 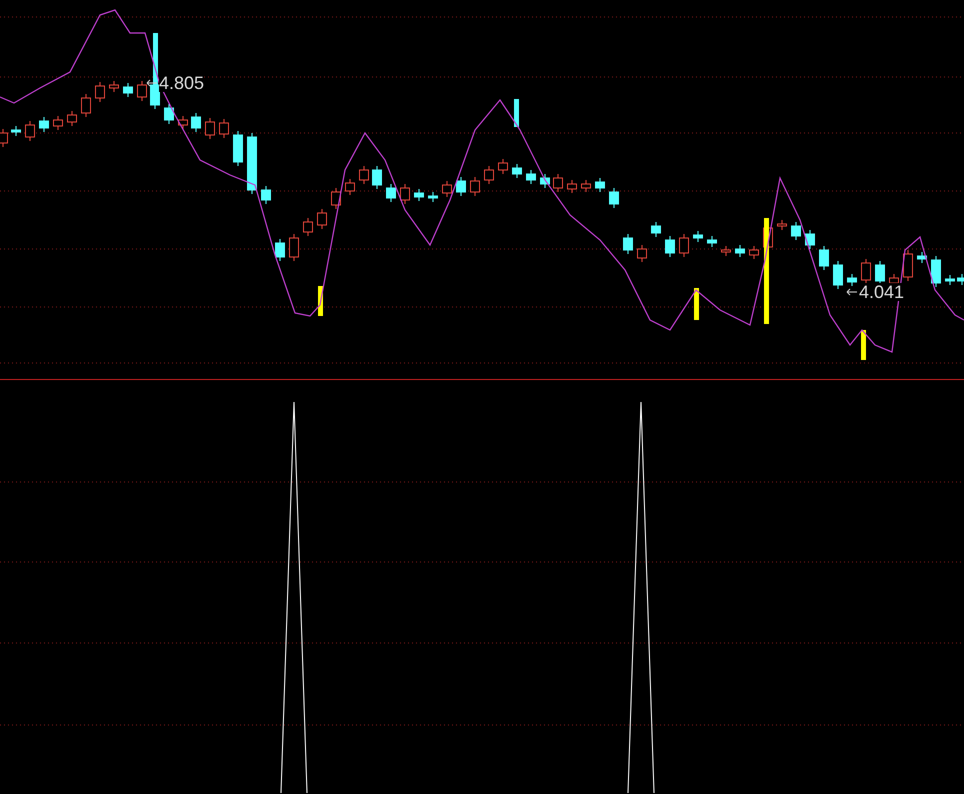 I want to click on low-price-label: 4.041, so click(x=881, y=292).